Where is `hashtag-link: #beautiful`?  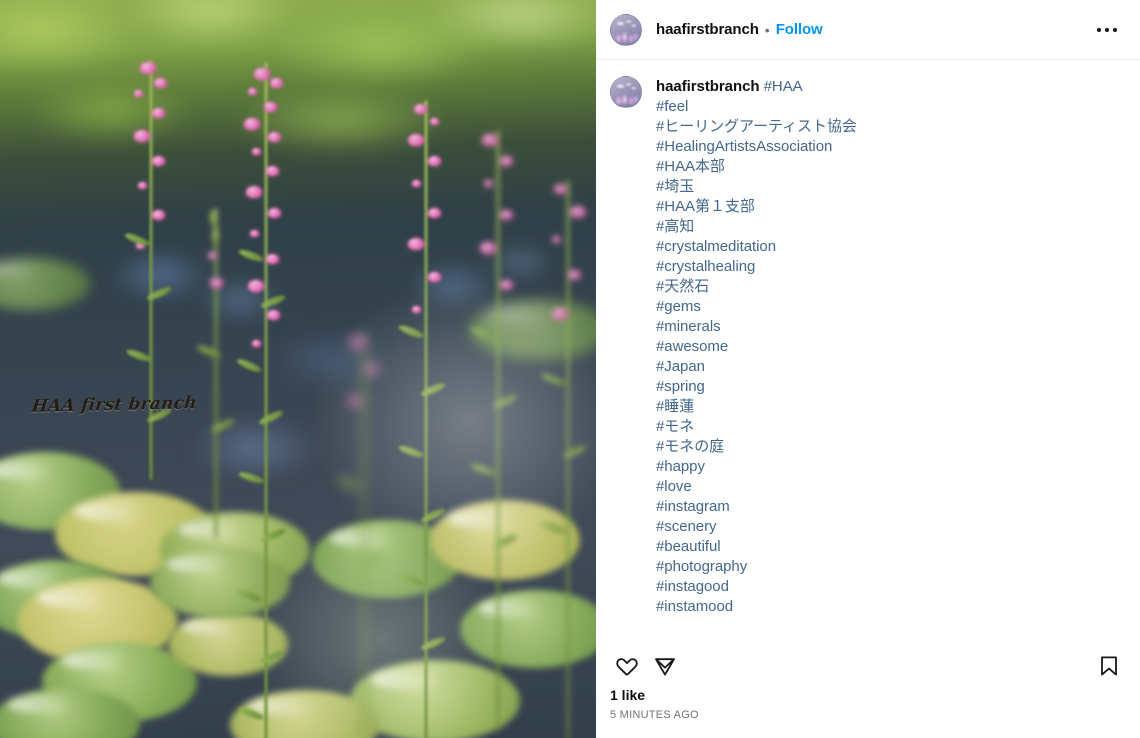
hashtag-link: #beautiful is located at coordinates (688, 546).